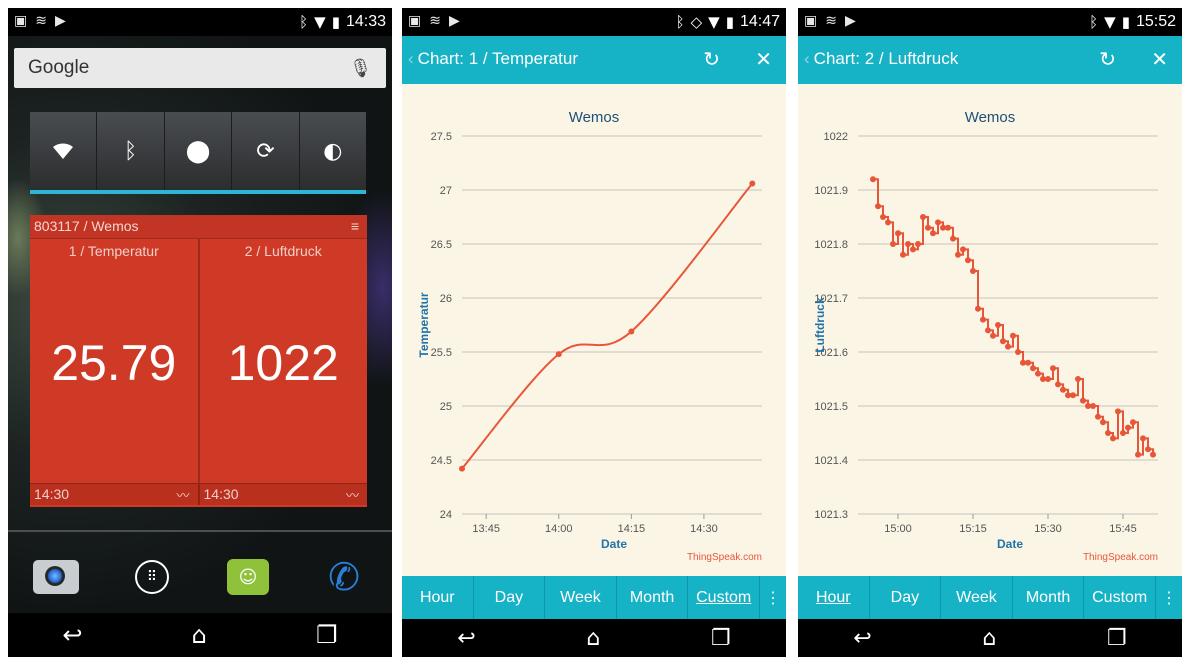 This screenshot has height=657, width=1204. Describe the element at coordinates (497, 58) in the screenshot. I see `app-title-text: Chart: 1 / Temperatur` at that location.